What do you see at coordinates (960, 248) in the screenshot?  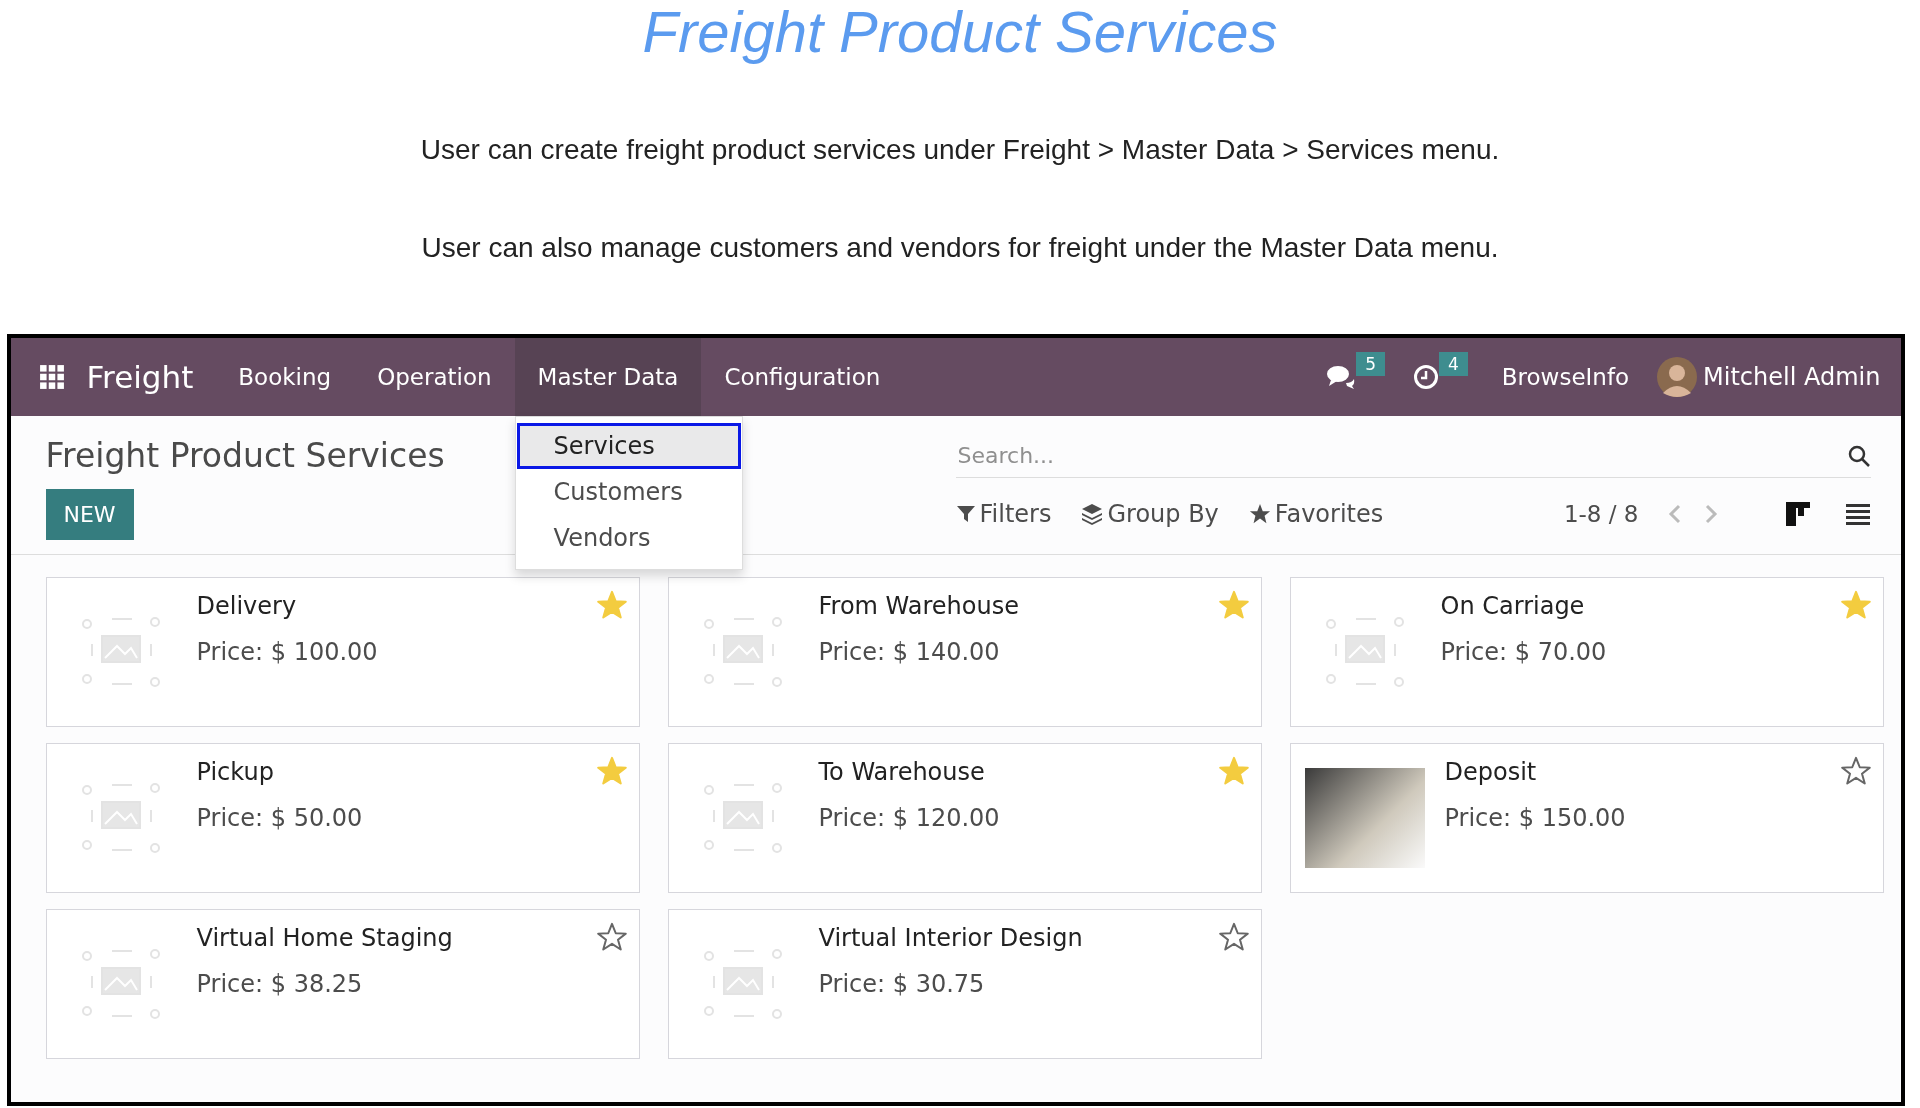 I see `description-text: User can also manage customers and vendors for freight under the Master Data menu.` at bounding box center [960, 248].